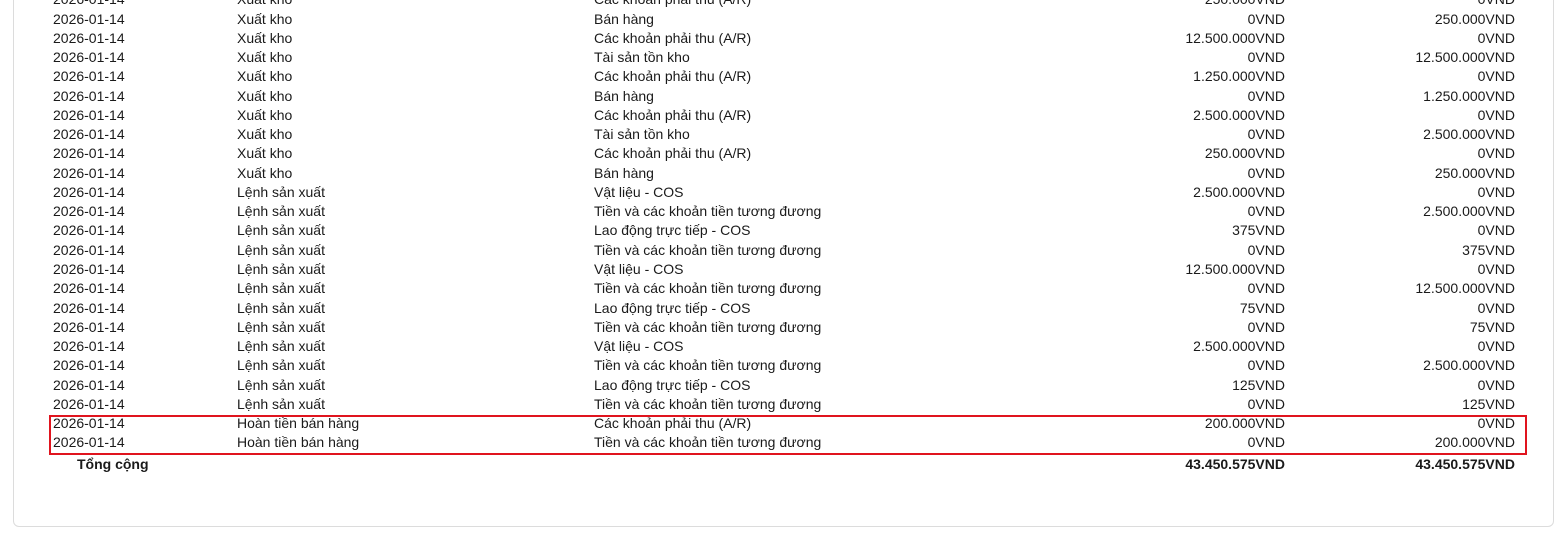 This screenshot has width=1558, height=548. What do you see at coordinates (1239, 76) in the screenshot?
I see `entry-debit: 1.250.000VND` at bounding box center [1239, 76].